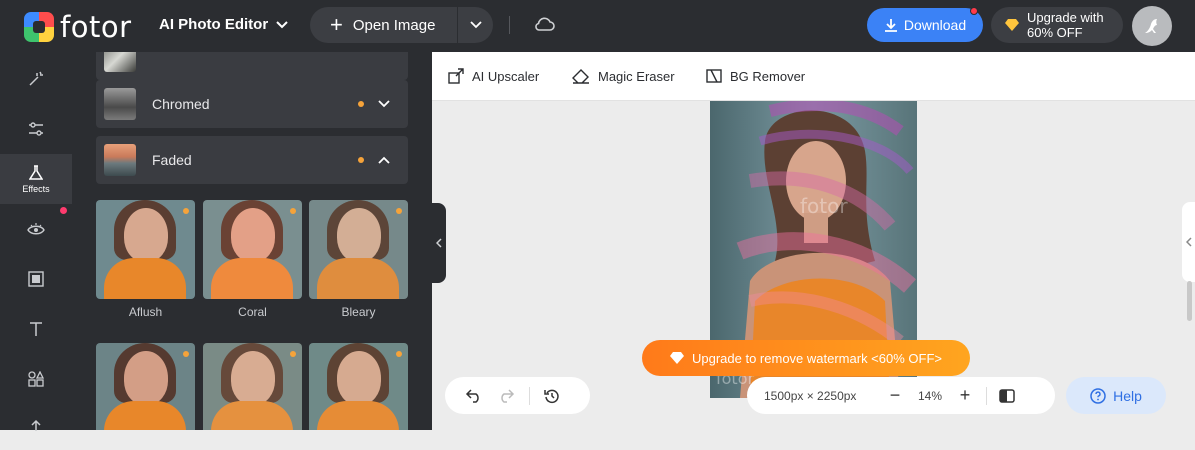 Image resolution: width=1195 pixels, height=450 pixels. I want to click on compare-icon, so click(1007, 395).